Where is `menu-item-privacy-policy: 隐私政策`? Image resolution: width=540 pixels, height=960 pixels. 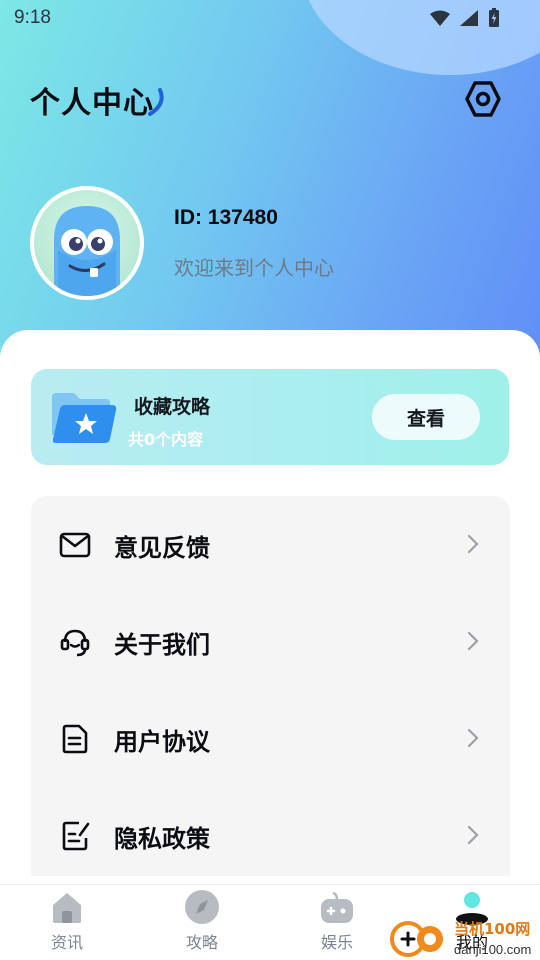 menu-item-privacy-policy: 隐私政策 is located at coordinates (270, 835).